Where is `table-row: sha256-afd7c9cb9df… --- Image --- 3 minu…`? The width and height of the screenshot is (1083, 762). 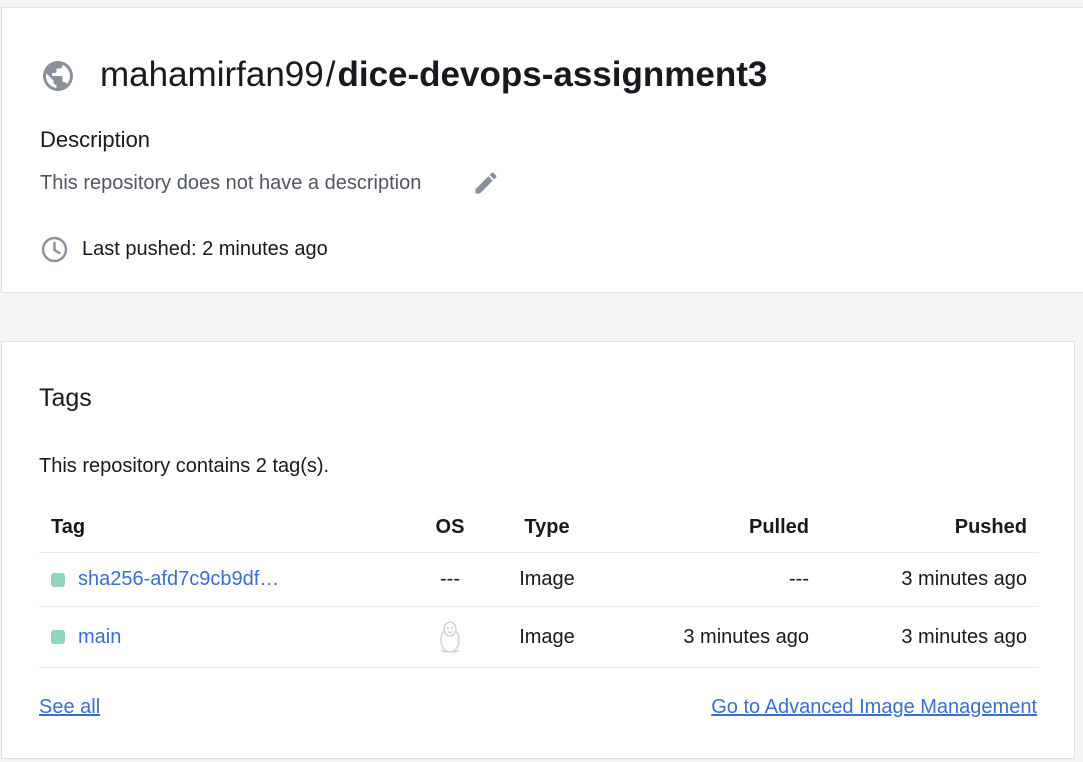 table-row: sha256-afd7c9cb9df… --- Image --- 3 minu… is located at coordinates (539, 580).